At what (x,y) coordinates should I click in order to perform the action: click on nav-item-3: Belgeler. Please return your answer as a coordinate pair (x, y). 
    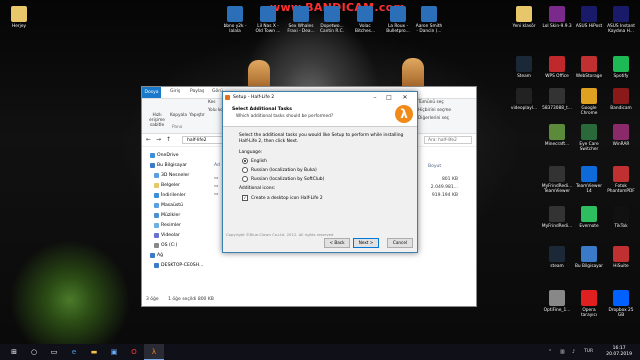
    Looking at the image, I should click on (167, 185).